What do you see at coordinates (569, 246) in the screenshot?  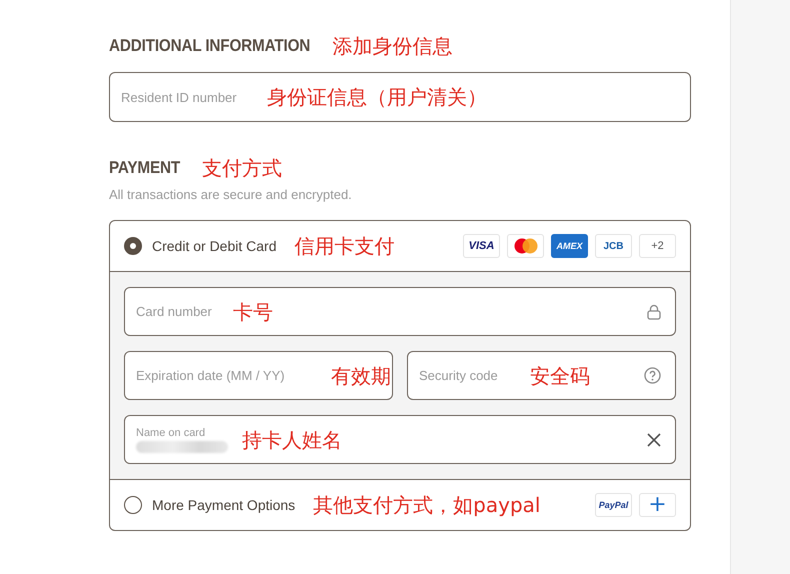 I see `card-logo: AMEX` at bounding box center [569, 246].